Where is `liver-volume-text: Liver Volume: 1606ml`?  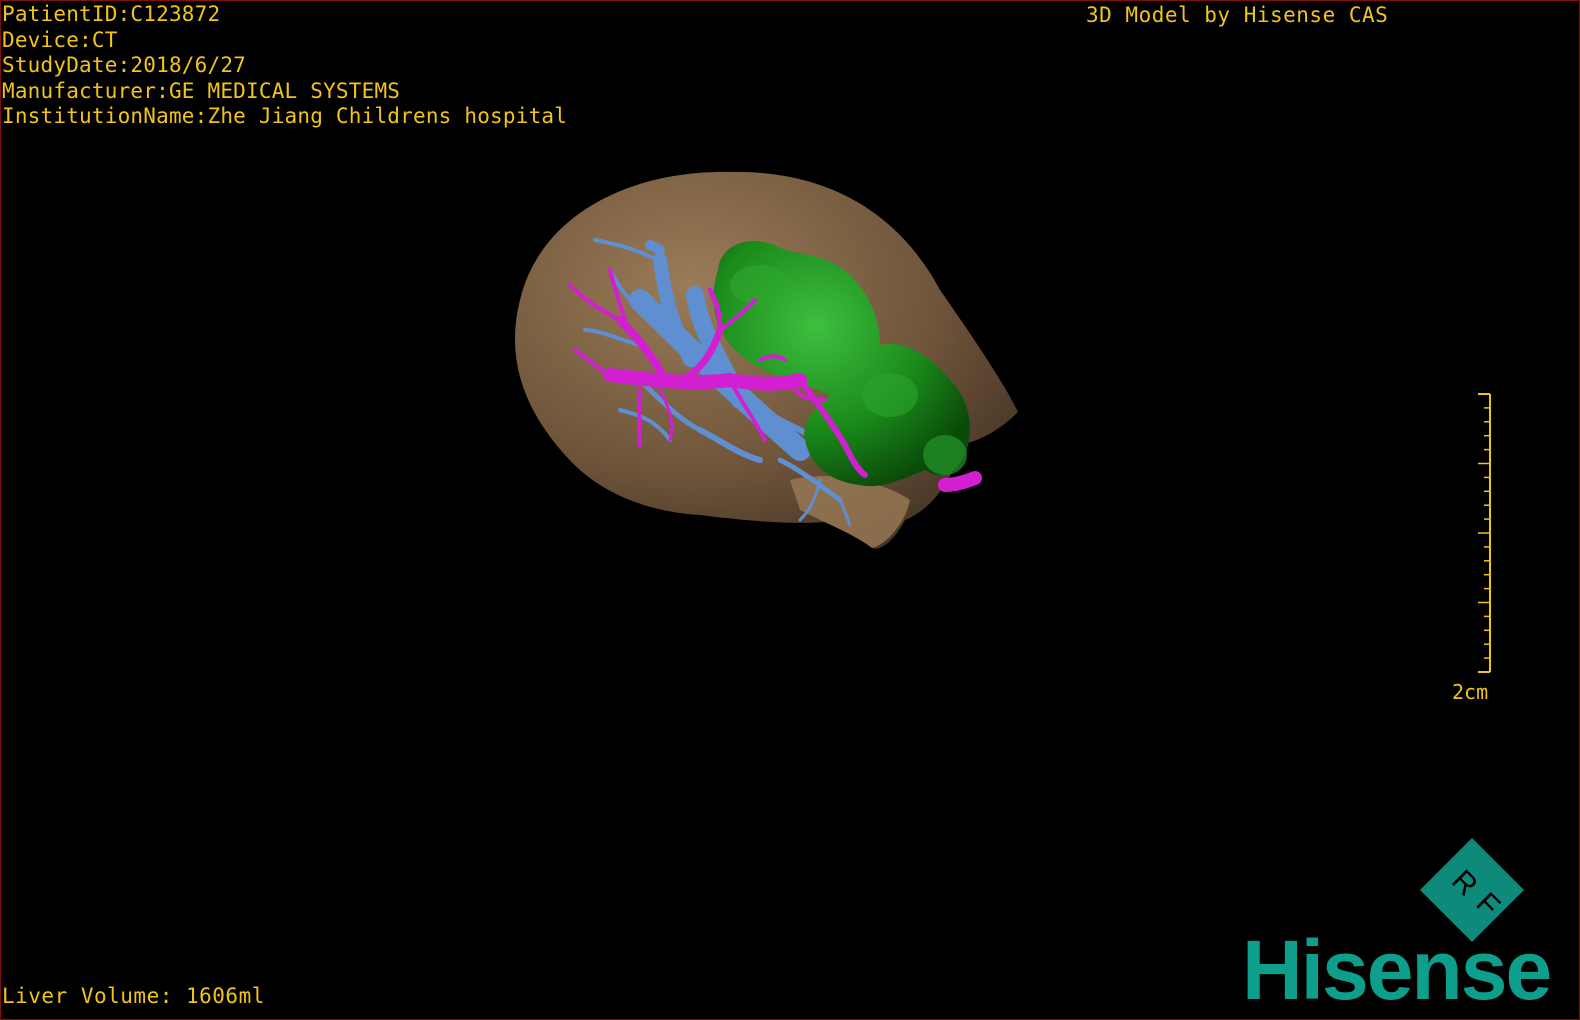
liver-volume-text: Liver Volume: 1606ml is located at coordinates (133, 996).